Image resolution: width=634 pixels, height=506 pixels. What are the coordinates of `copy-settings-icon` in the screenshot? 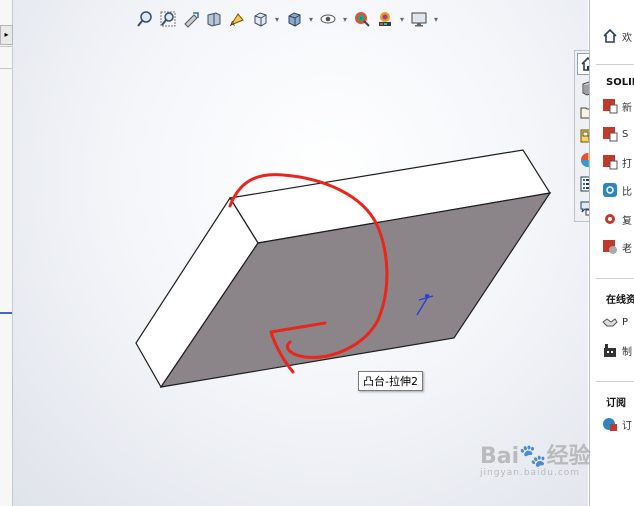 It's located at (610, 219).